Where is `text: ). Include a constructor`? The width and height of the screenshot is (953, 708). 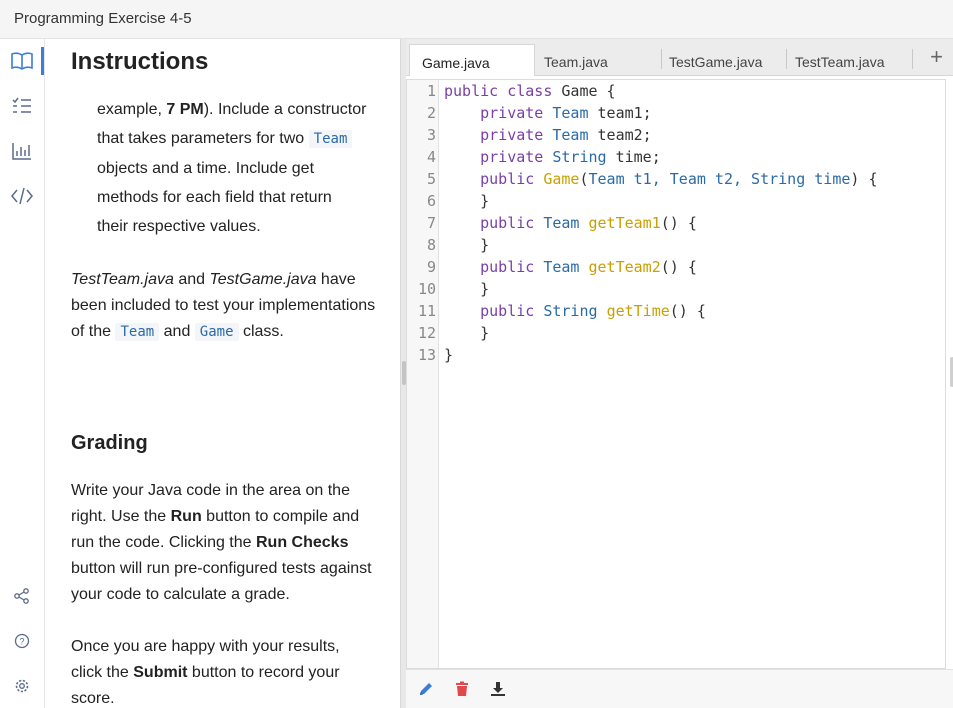
text: ). Include a constructor is located at coordinates (285, 109).